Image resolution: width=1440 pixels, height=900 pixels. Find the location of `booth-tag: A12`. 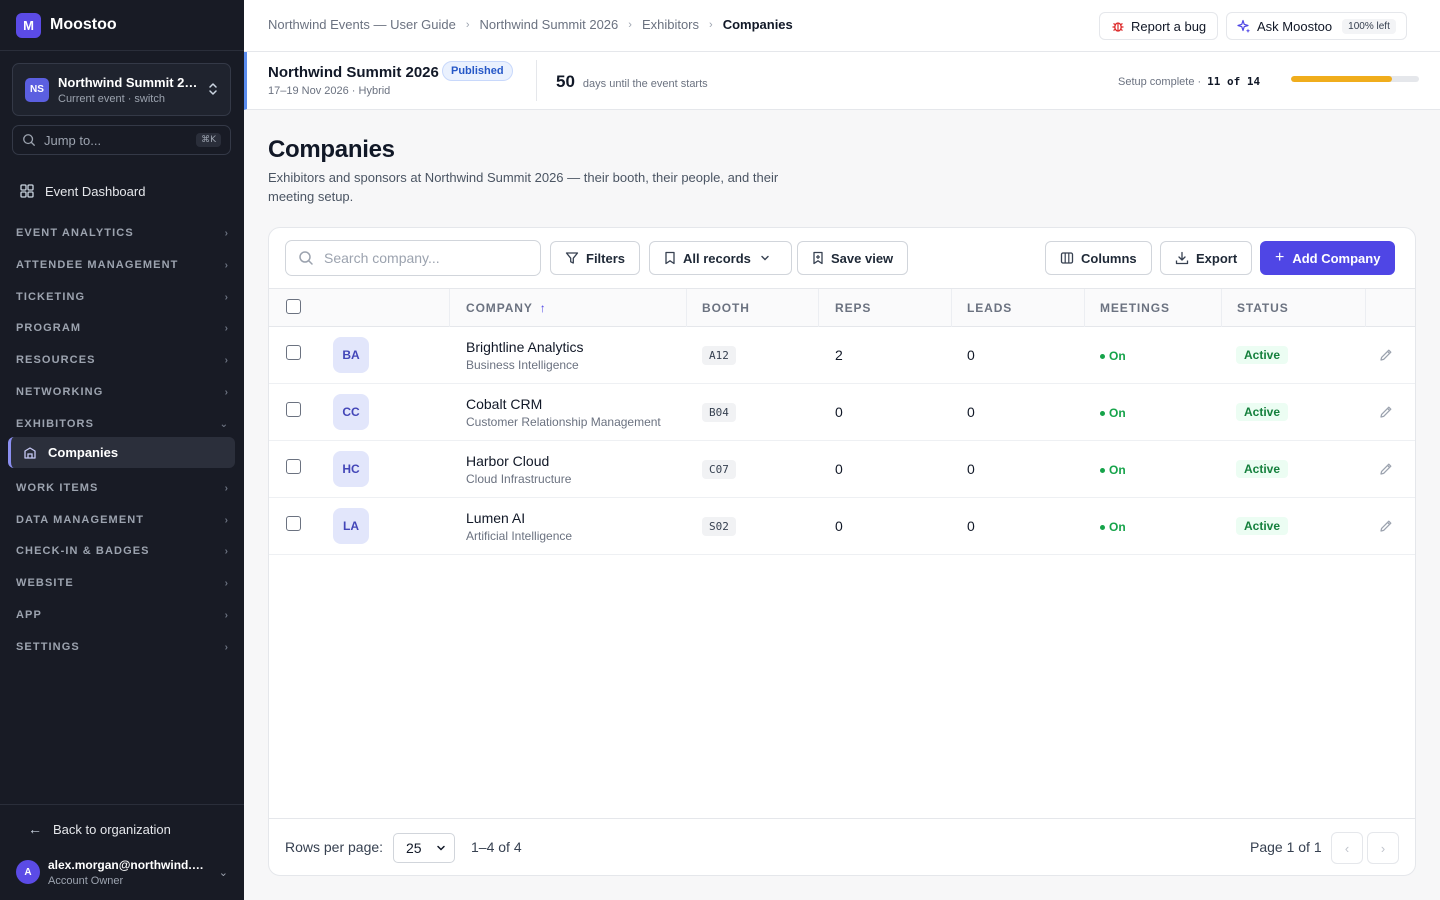

booth-tag: A12 is located at coordinates (719, 355).